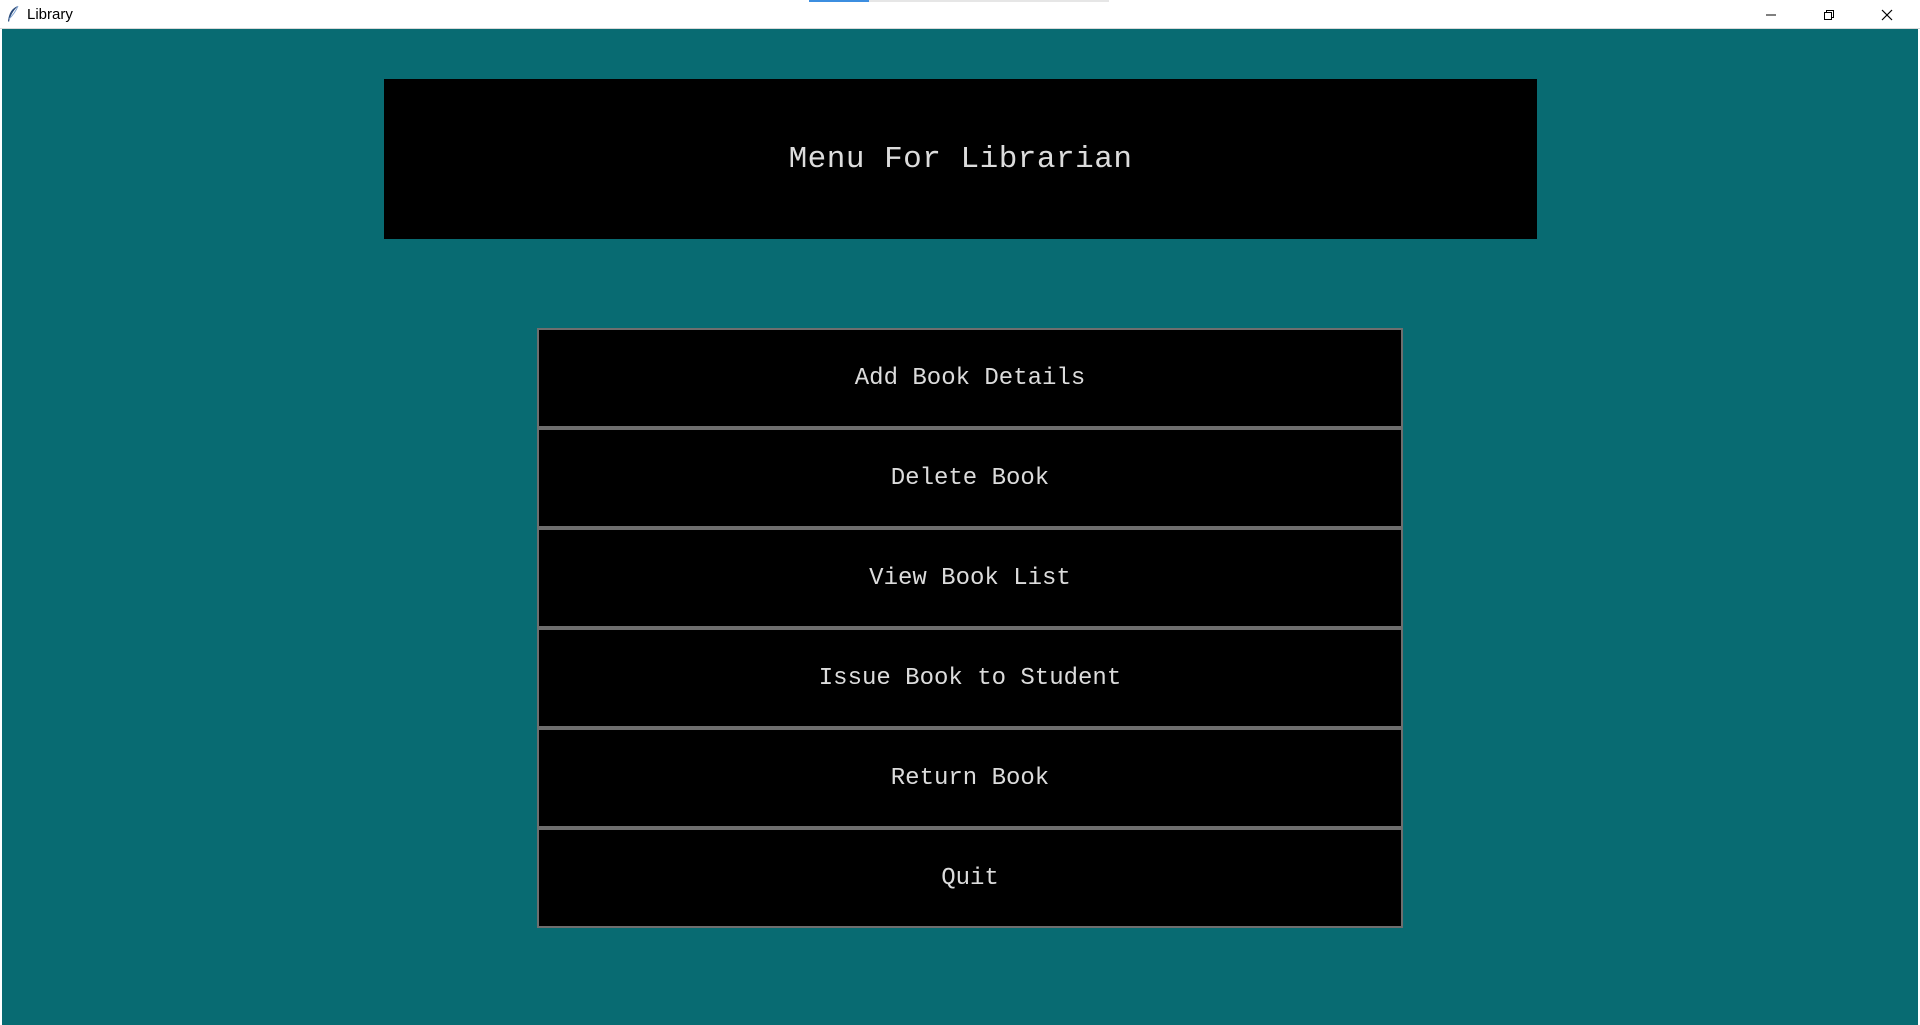  What do you see at coordinates (989, 1) in the screenshot?
I see `title-accent-bar-light` at bounding box center [989, 1].